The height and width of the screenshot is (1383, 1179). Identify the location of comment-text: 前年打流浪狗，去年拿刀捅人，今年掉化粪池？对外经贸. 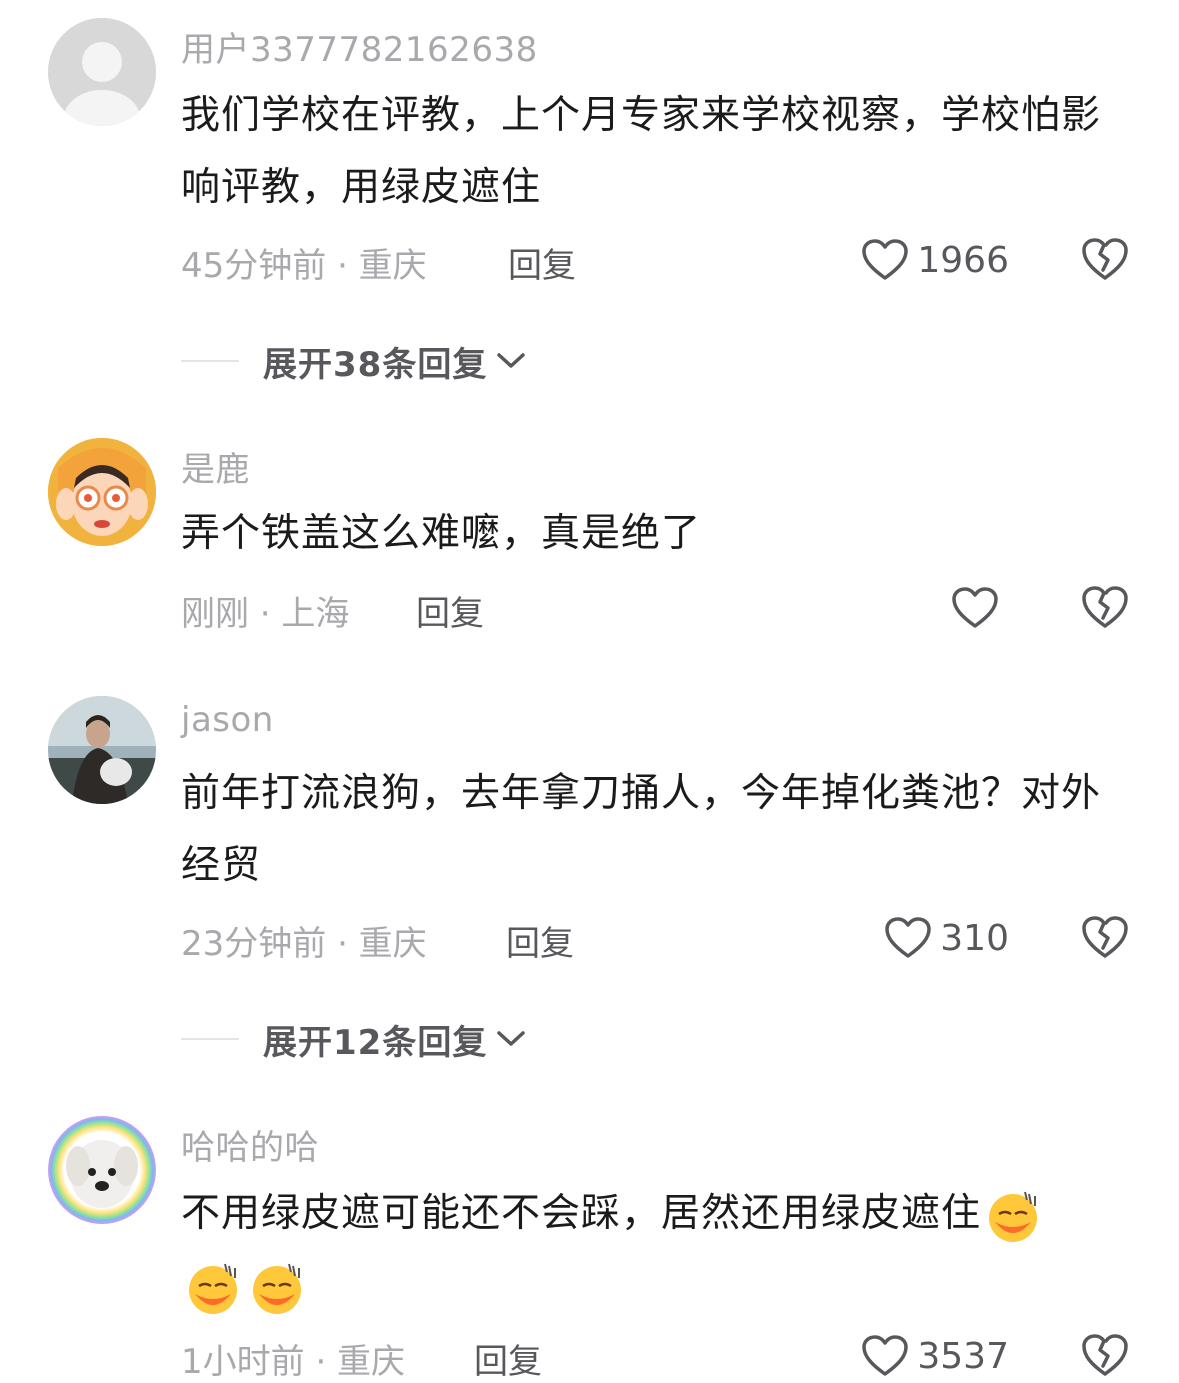
(641, 829).